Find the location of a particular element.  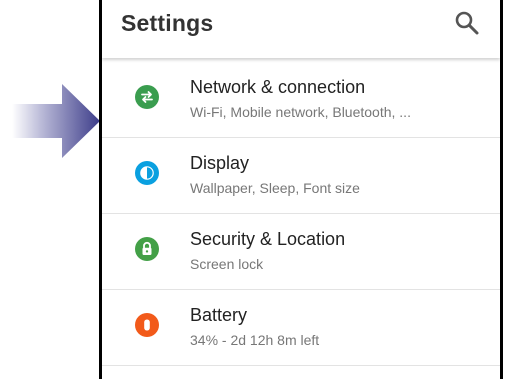

settings-item-label: Security & Location is located at coordinates (268, 239).